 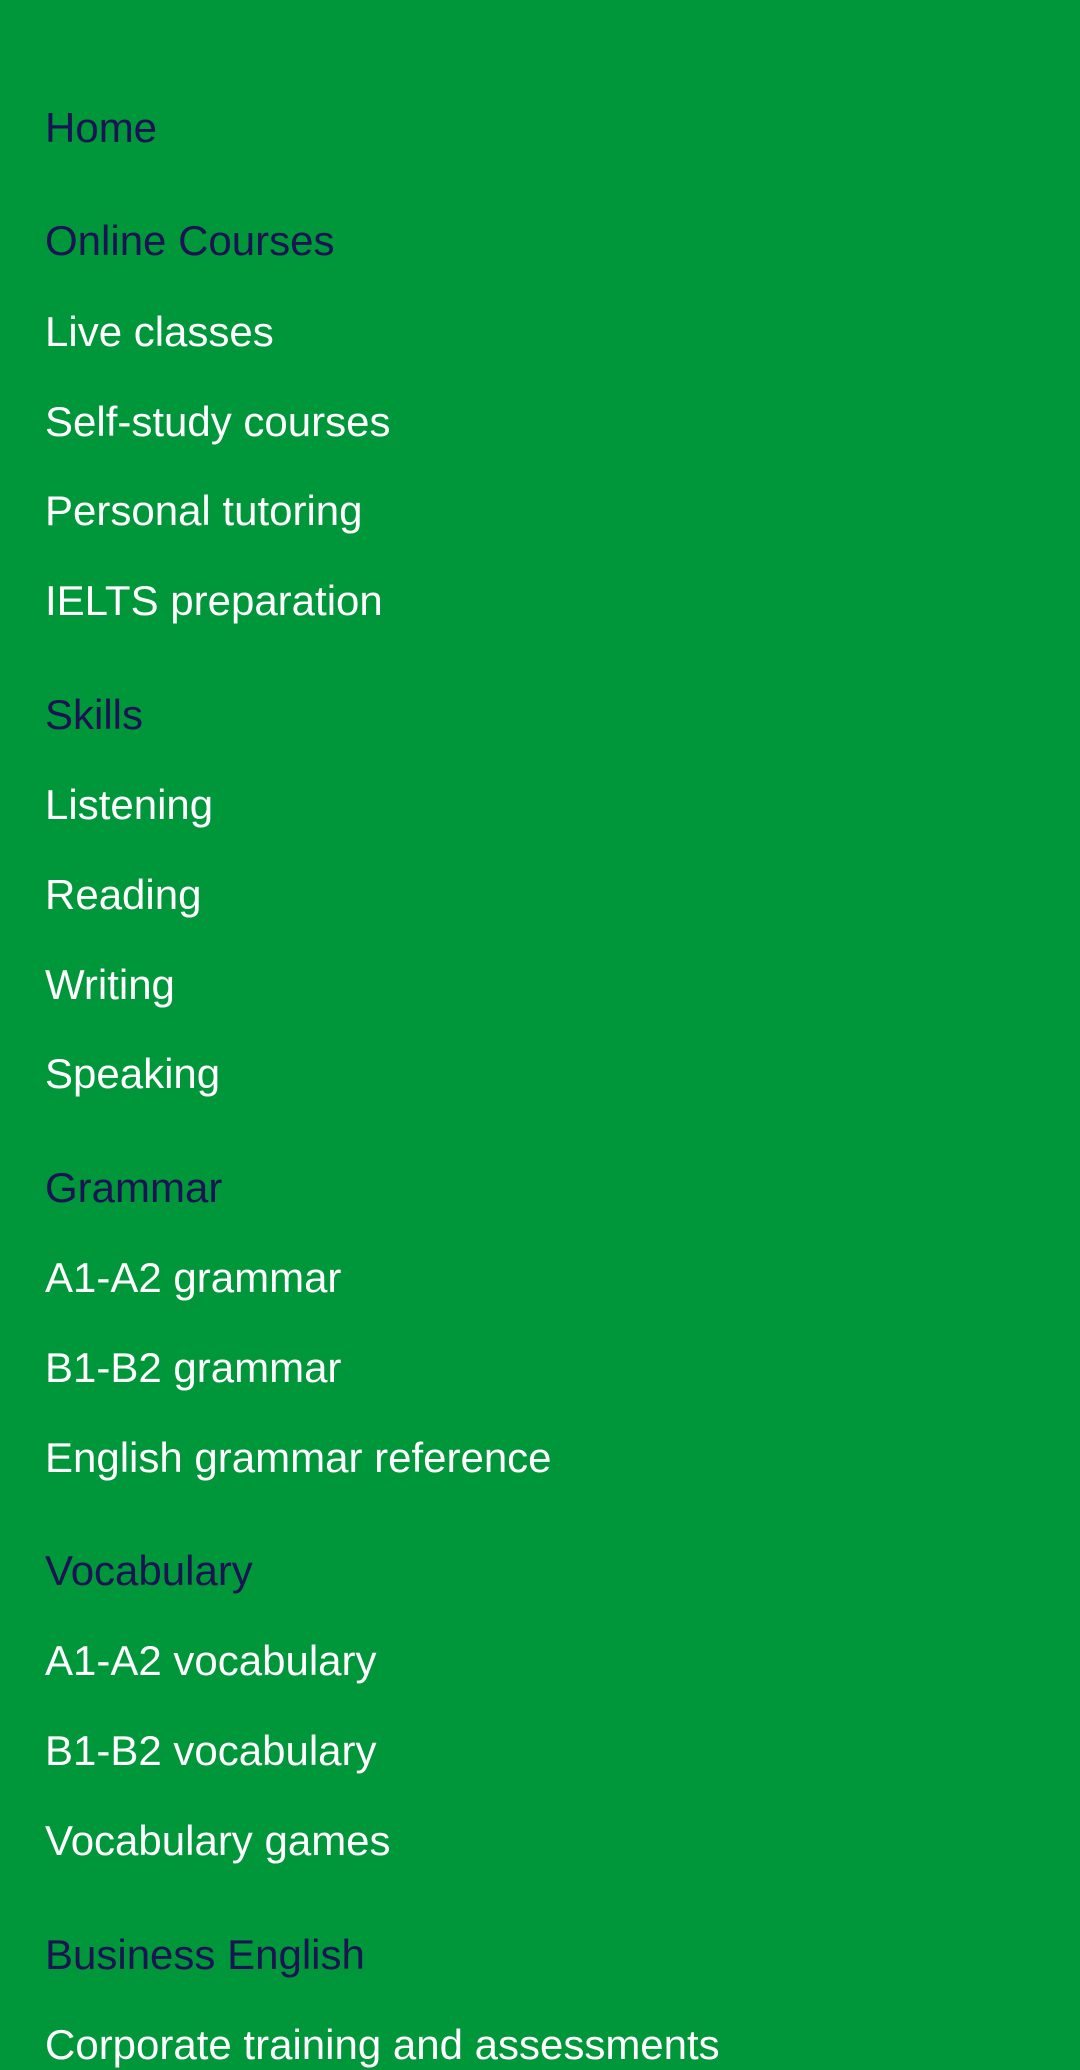 What do you see at coordinates (211, 1661) in the screenshot?
I see `menu-item-a1-a2-vocabulary: A1-A2 vocabulary` at bounding box center [211, 1661].